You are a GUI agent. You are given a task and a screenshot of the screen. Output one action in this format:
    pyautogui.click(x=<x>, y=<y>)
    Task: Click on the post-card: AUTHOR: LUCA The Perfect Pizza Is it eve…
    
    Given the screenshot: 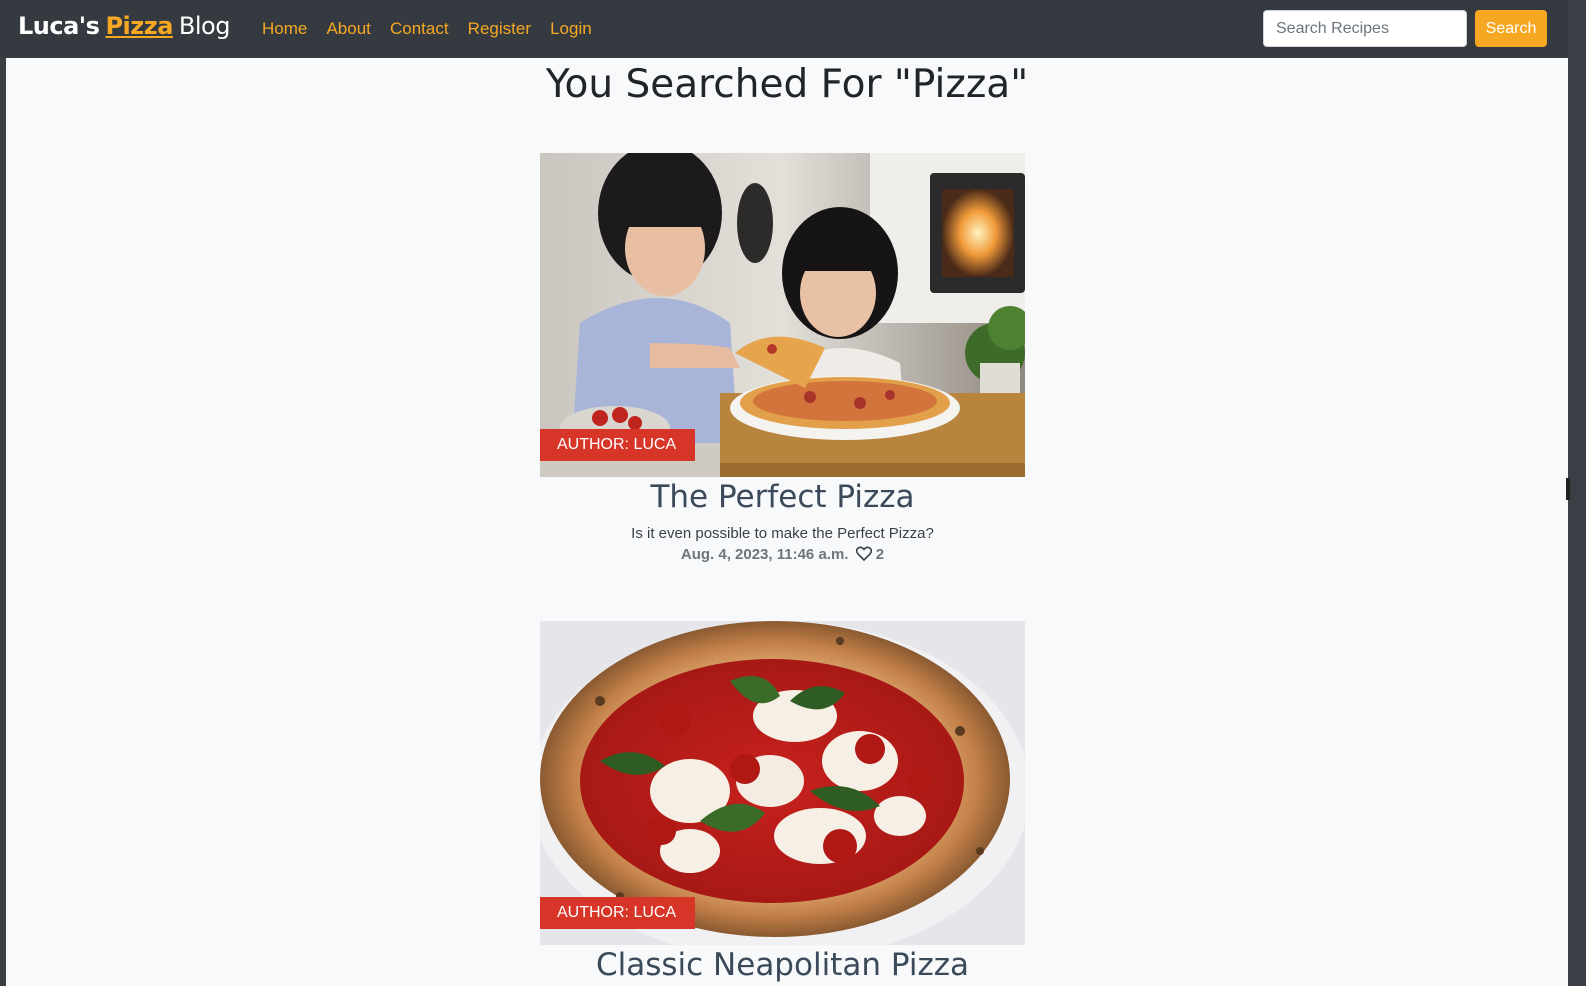 What is the action you would take?
    pyautogui.click(x=782, y=359)
    